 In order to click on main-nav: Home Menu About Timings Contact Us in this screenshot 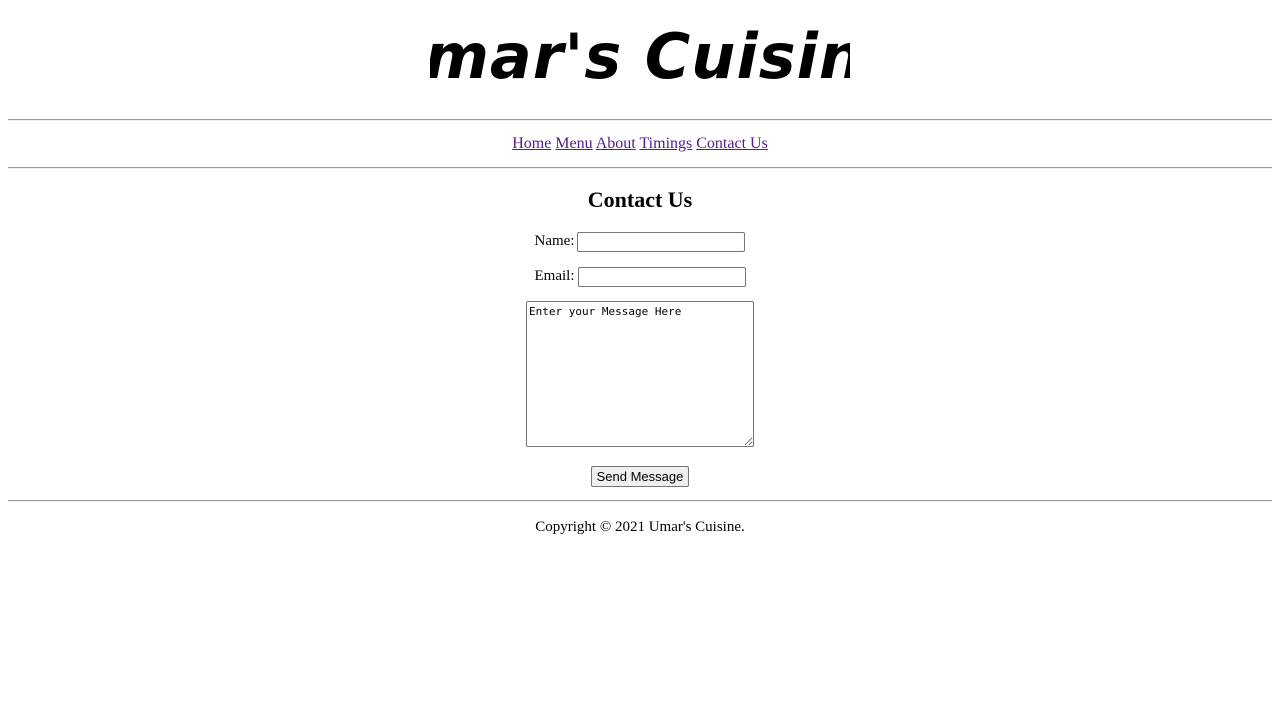, I will do `click(640, 144)`.